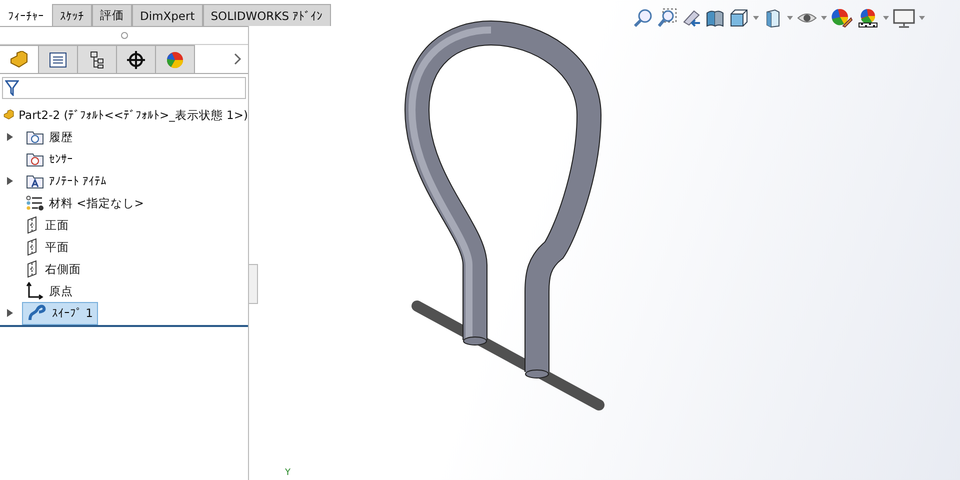  Describe the element at coordinates (287, 473) in the screenshot. I see `axis-label: Y` at that location.